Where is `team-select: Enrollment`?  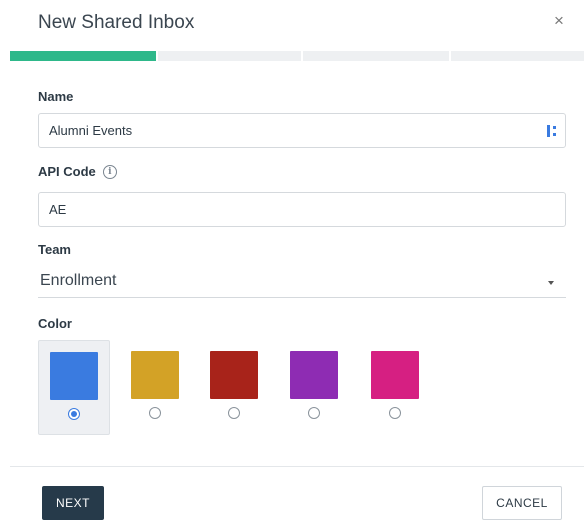 team-select: Enrollment is located at coordinates (302, 283).